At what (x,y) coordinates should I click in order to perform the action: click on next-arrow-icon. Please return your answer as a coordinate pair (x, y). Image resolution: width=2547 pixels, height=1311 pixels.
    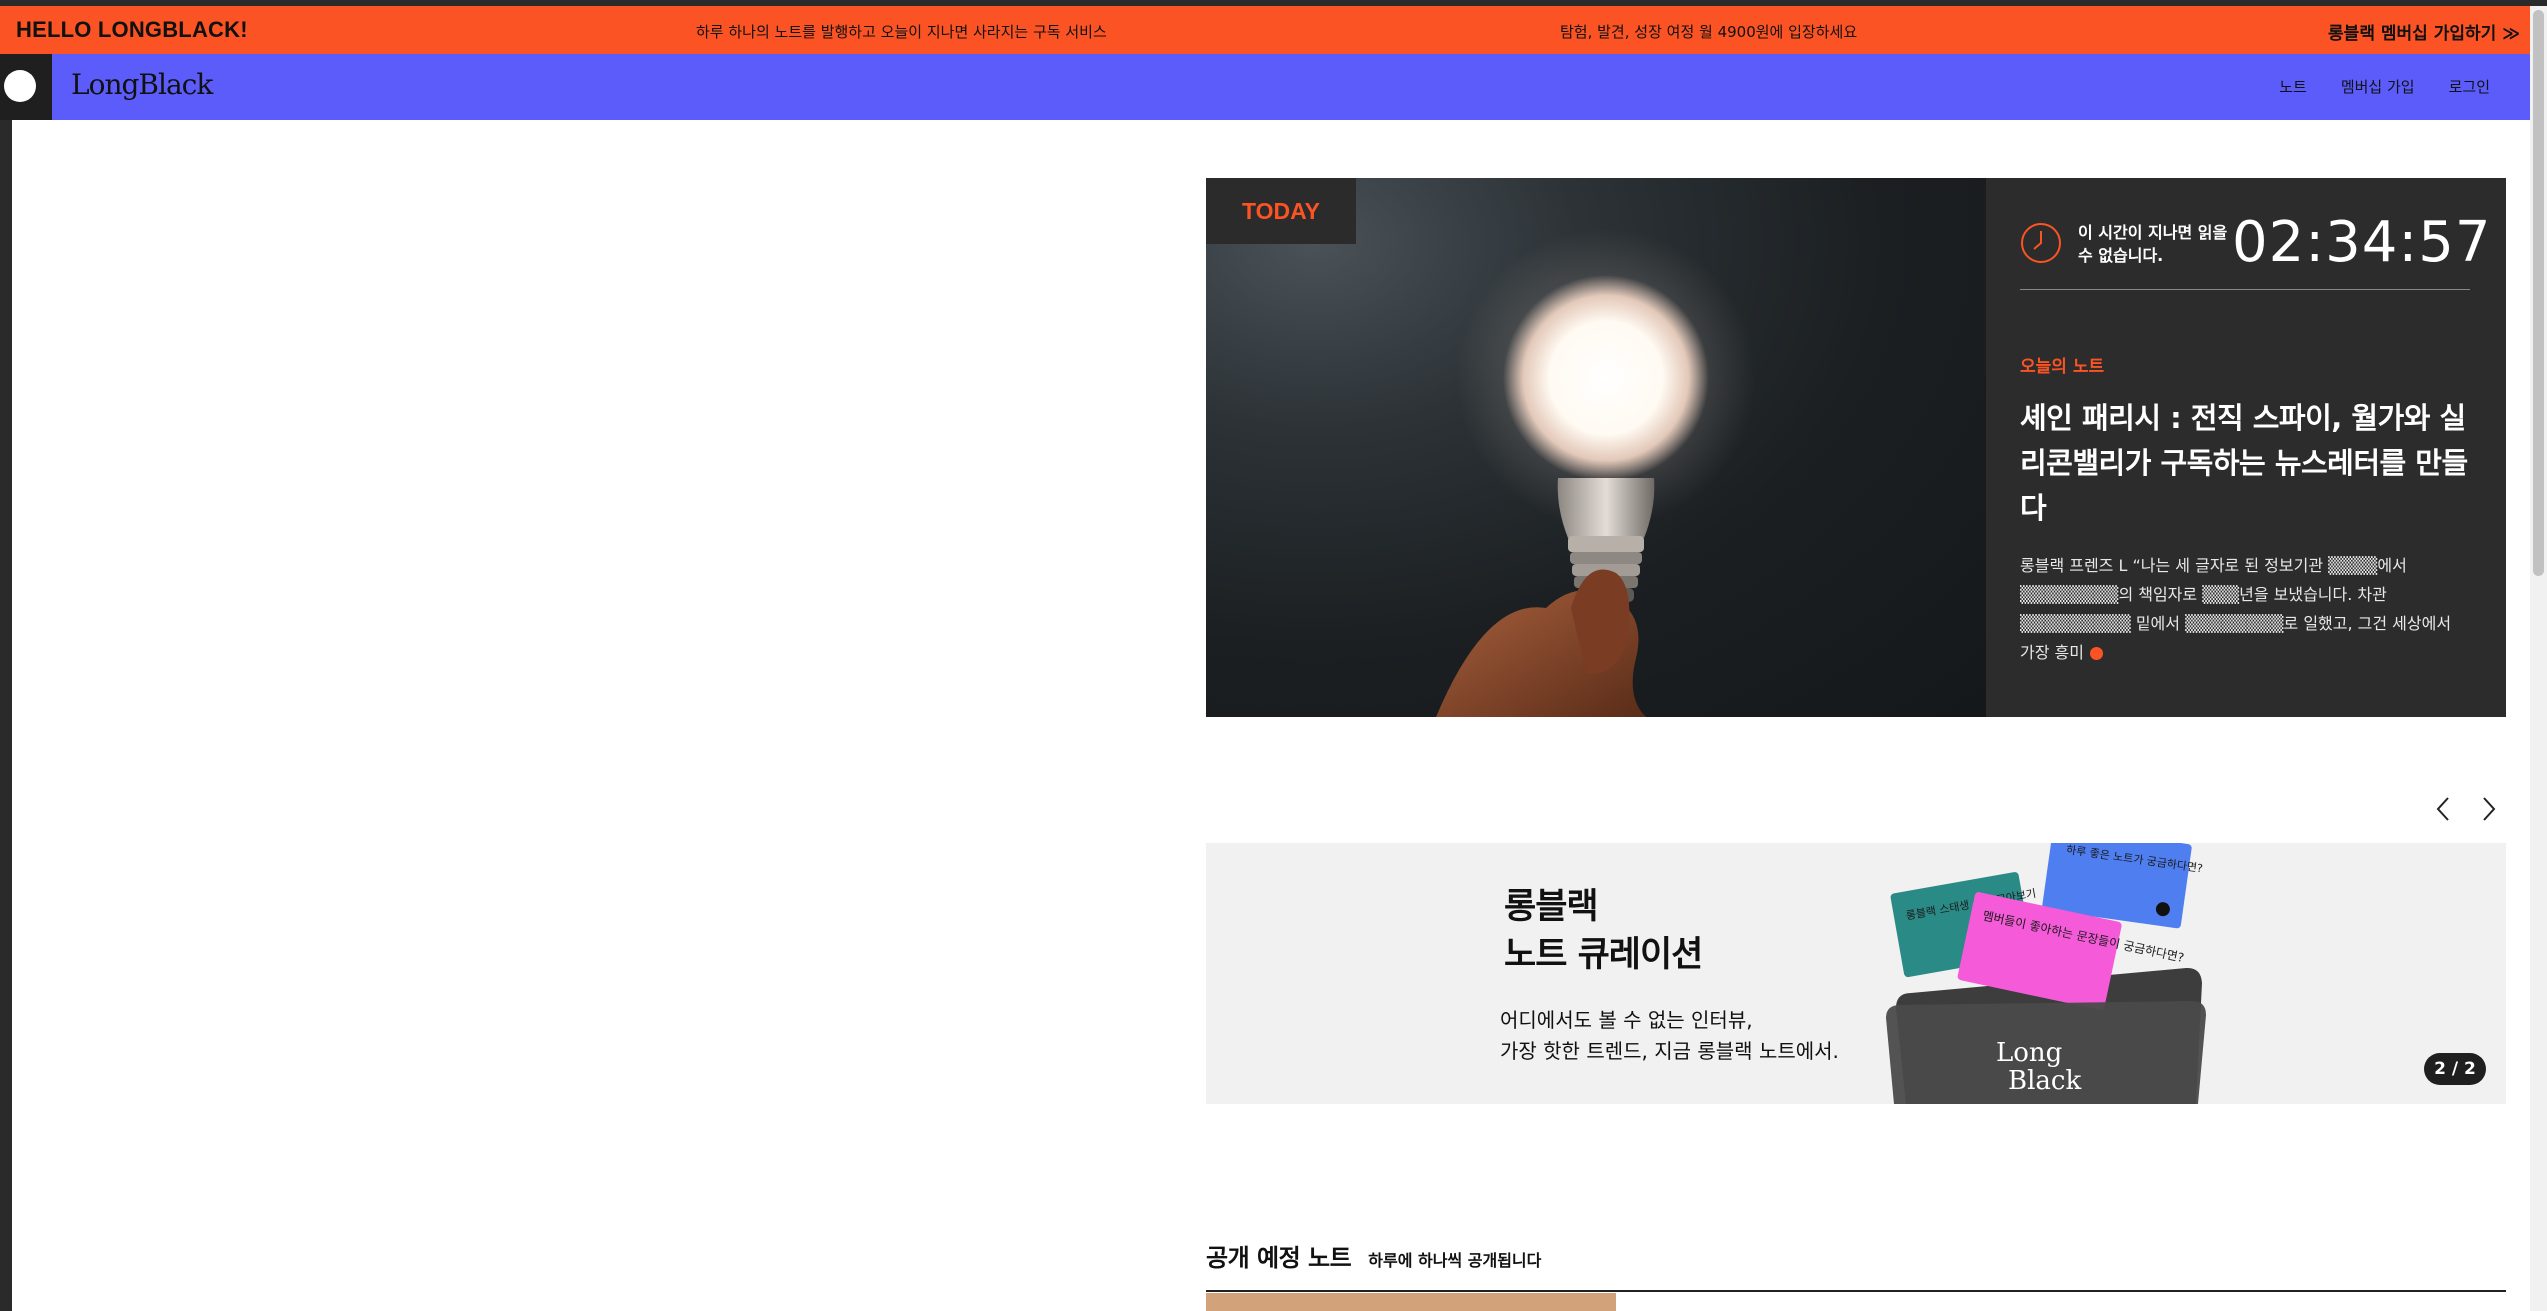
    Looking at the image, I should click on (2488, 809).